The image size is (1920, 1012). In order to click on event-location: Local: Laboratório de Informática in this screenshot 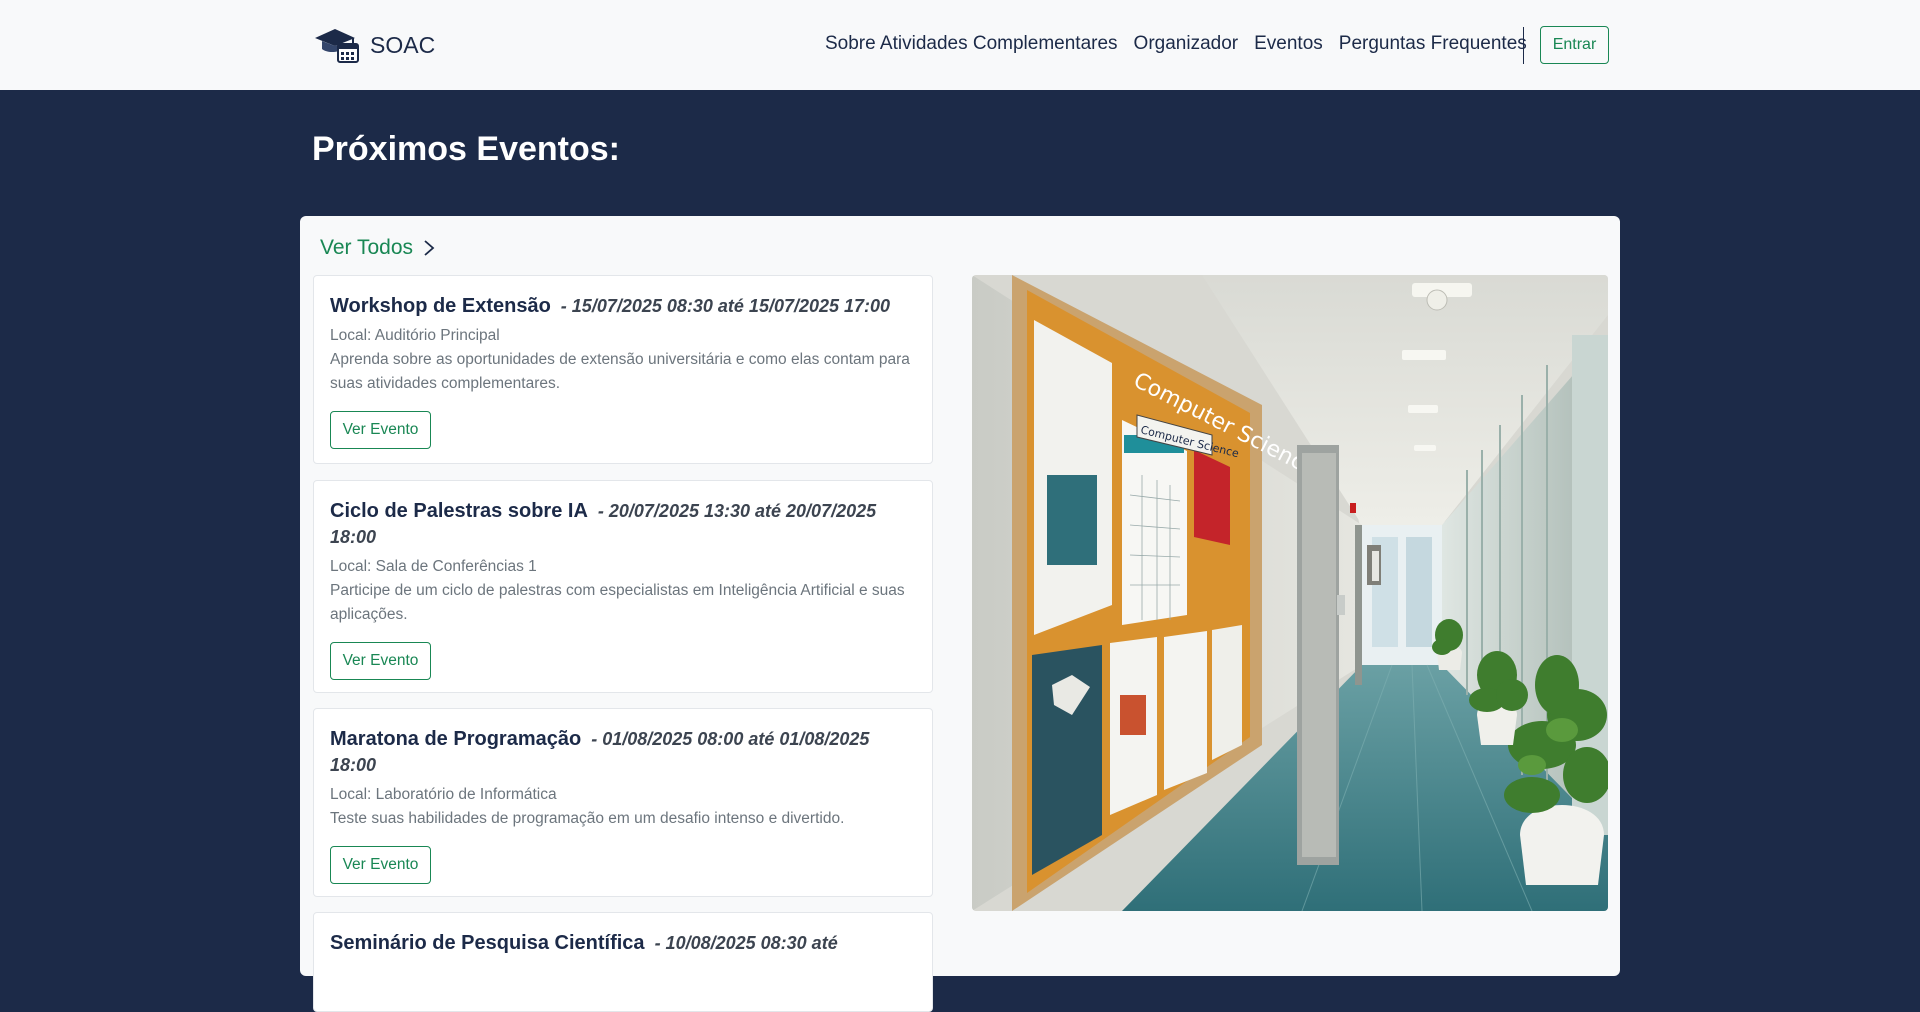, I will do `click(443, 794)`.